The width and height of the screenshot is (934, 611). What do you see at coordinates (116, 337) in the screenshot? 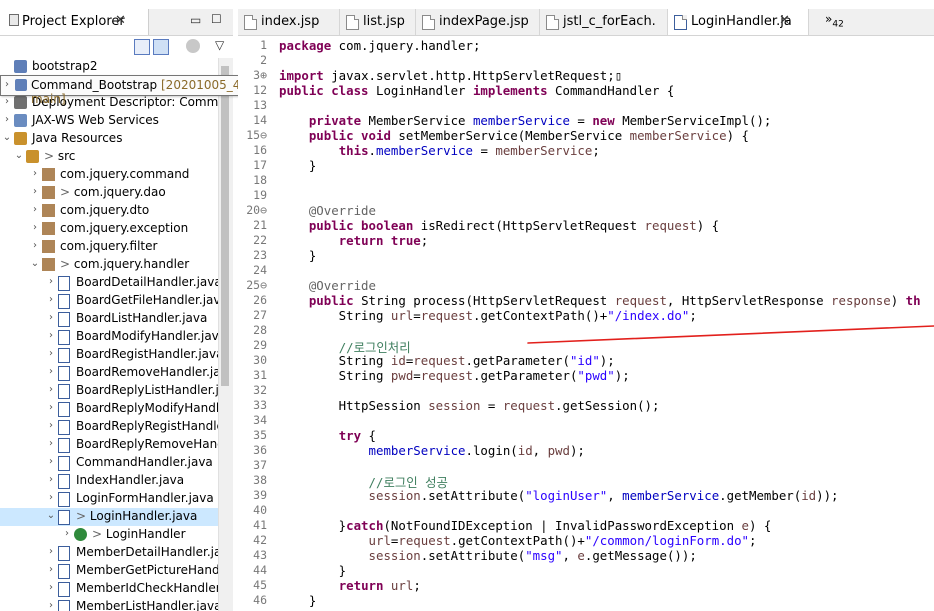
I see `tree-item: › BoardModifyHandler.java` at bounding box center [116, 337].